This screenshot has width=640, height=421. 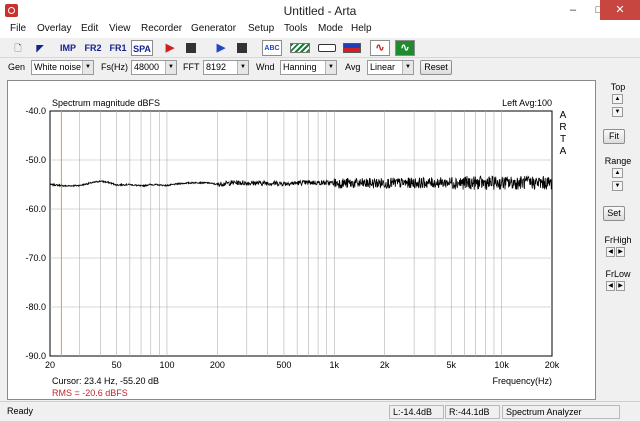 What do you see at coordinates (300, 48) in the screenshot?
I see `stripes-icon` at bounding box center [300, 48].